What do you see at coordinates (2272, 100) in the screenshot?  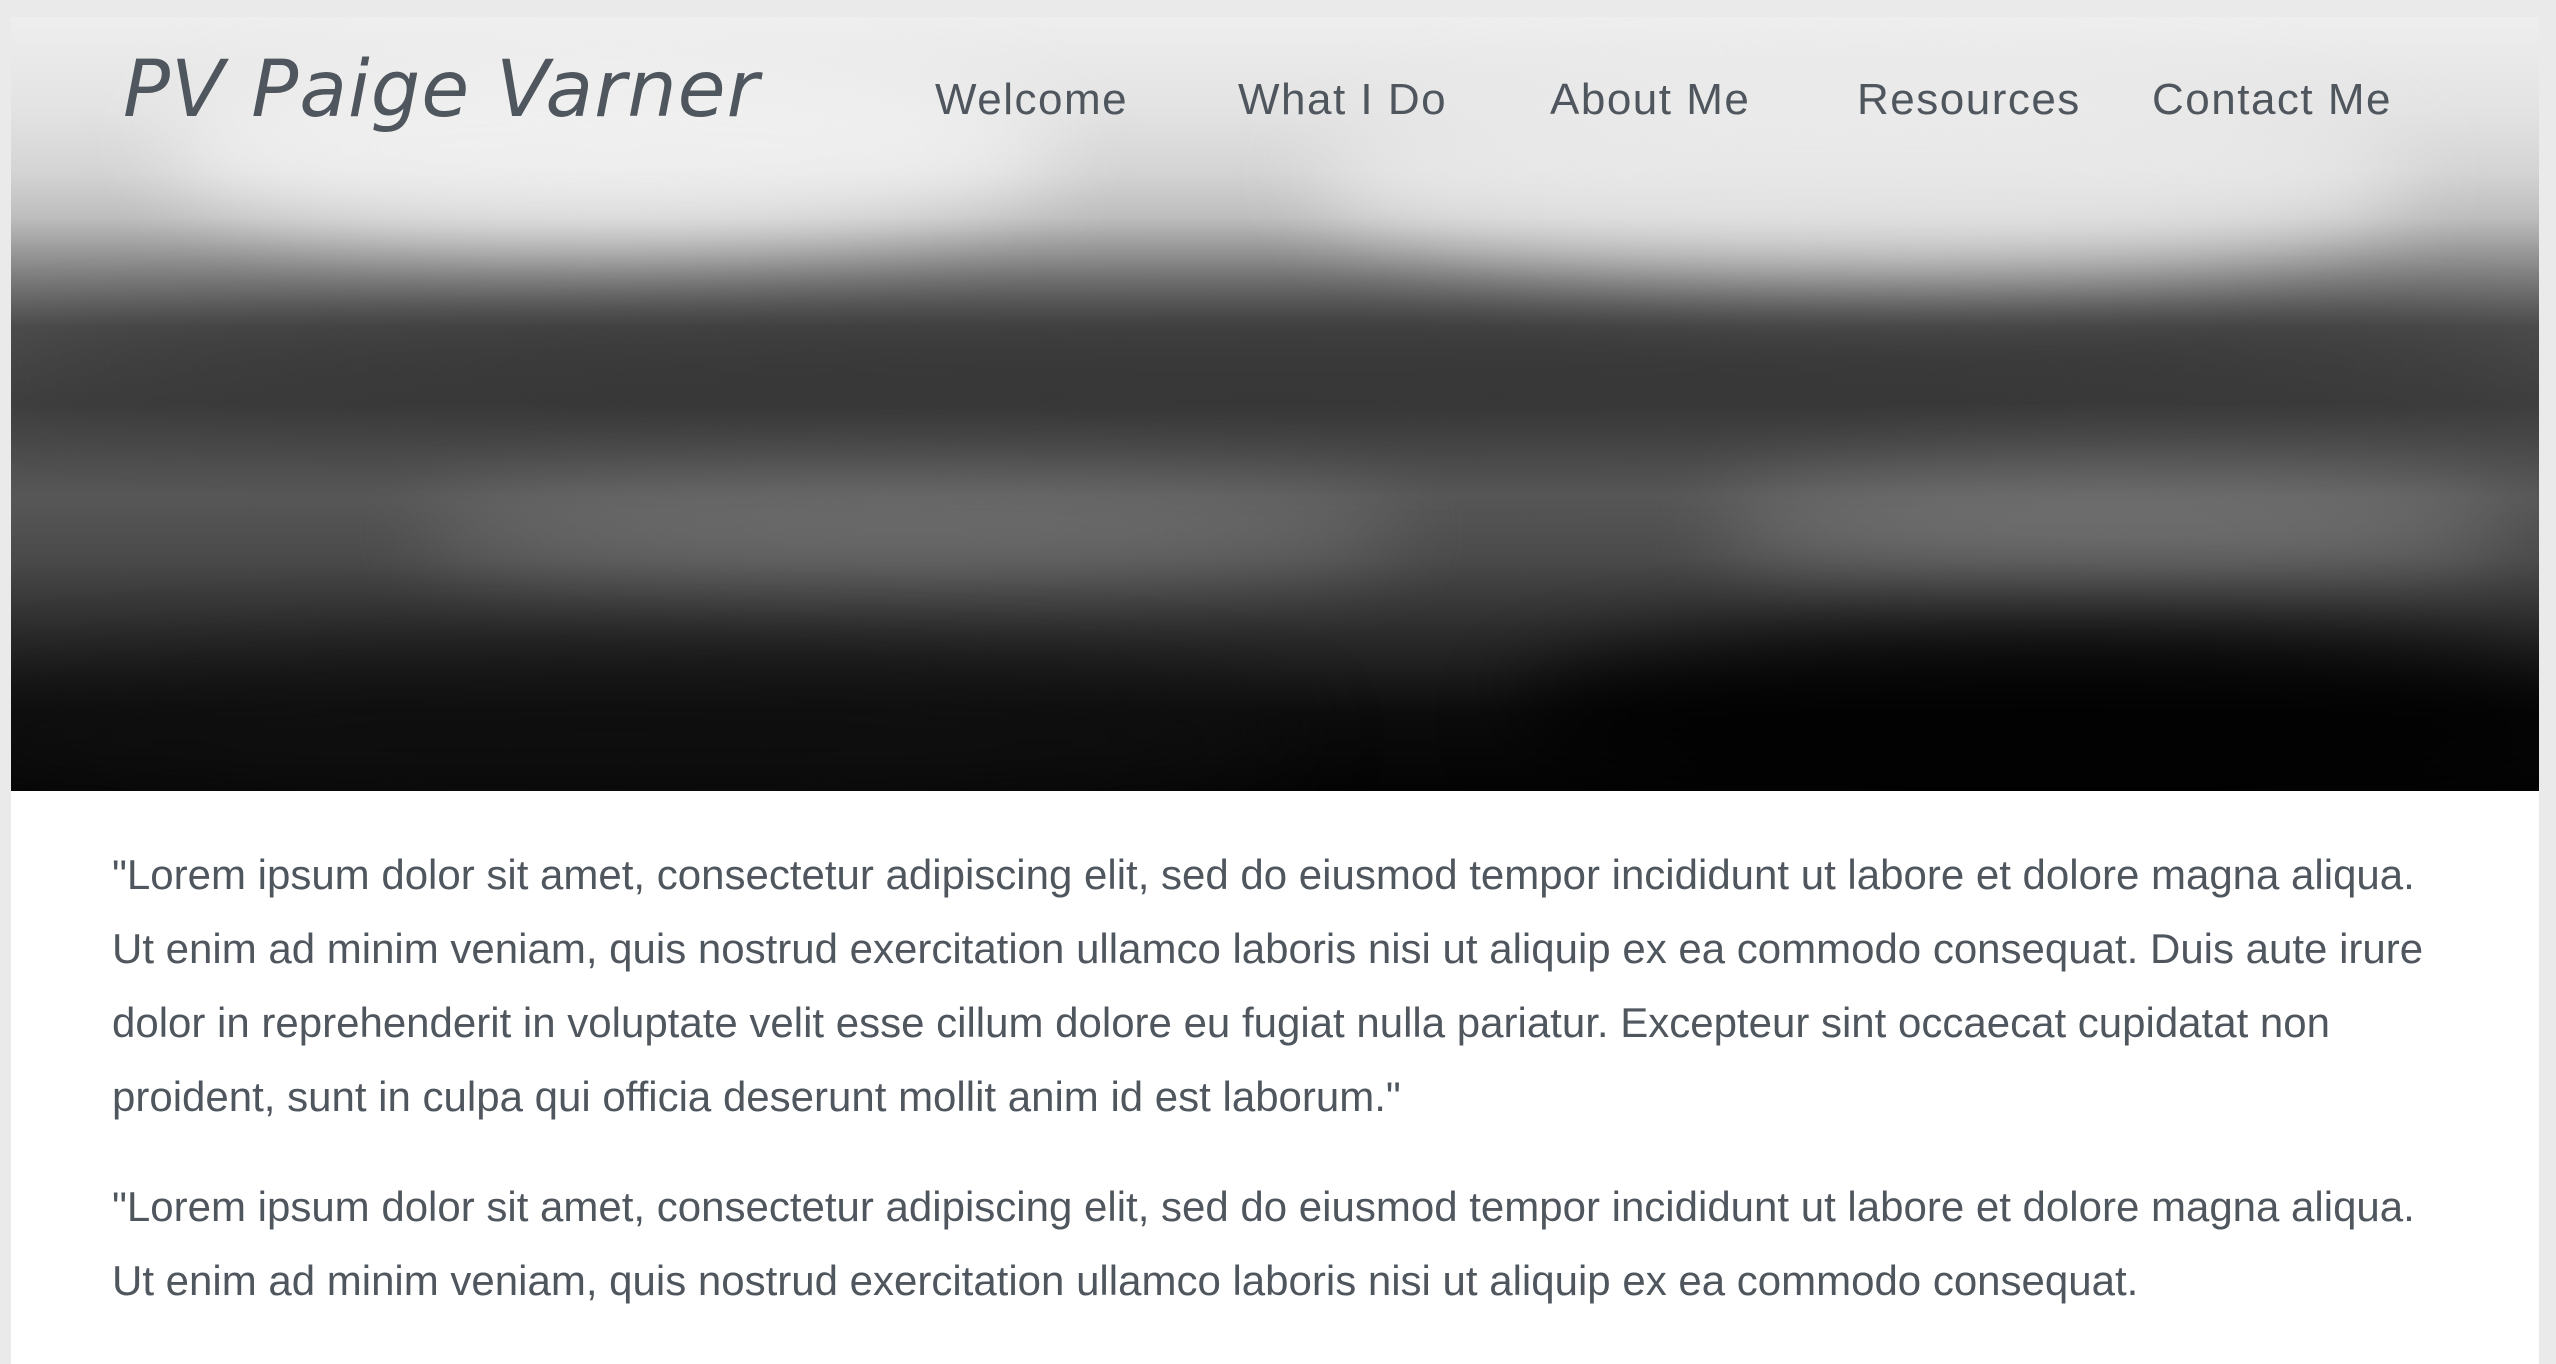 I see `nav-item-contact-me: Contact Me` at bounding box center [2272, 100].